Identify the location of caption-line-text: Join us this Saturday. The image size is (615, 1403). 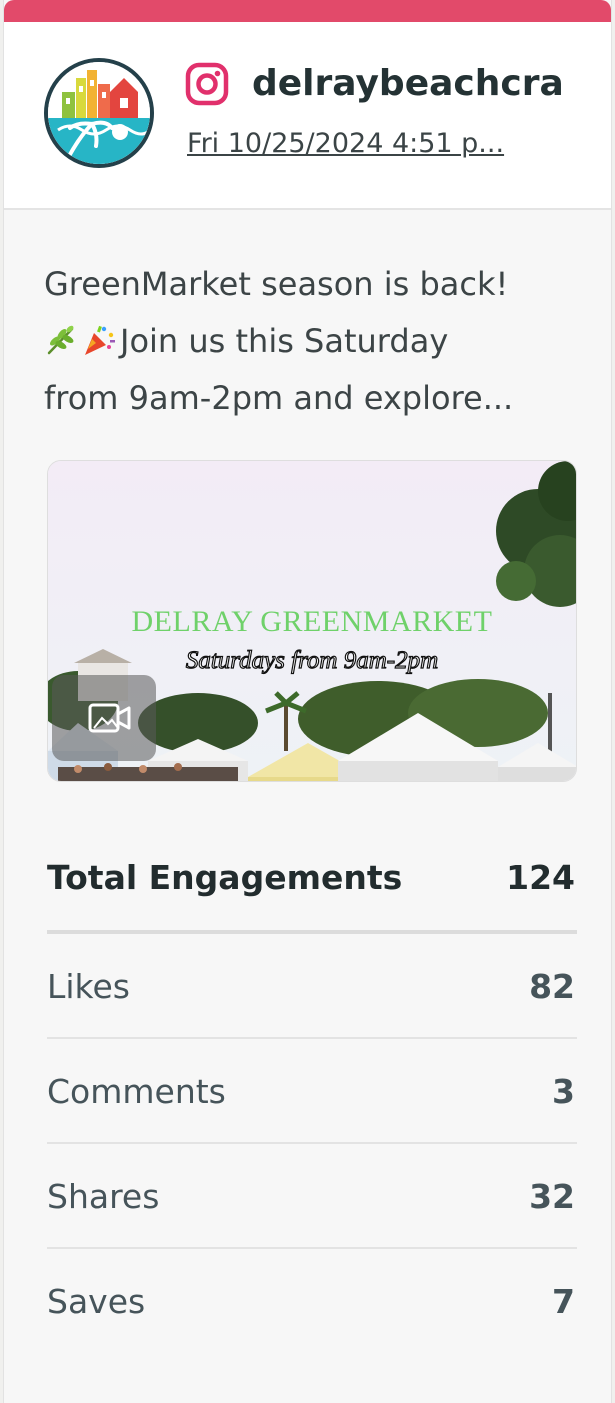
(284, 341).